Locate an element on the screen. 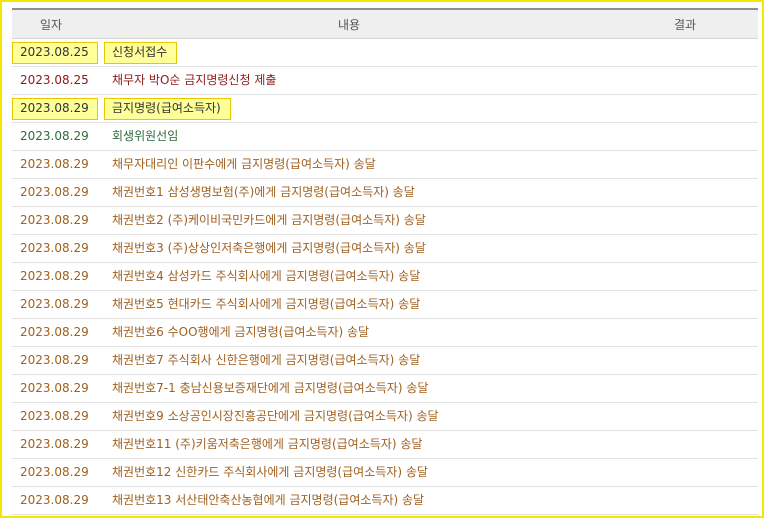  table-row: 2023.08.25 채무자 박O순 금지명령신청 제출 is located at coordinates (385, 81).